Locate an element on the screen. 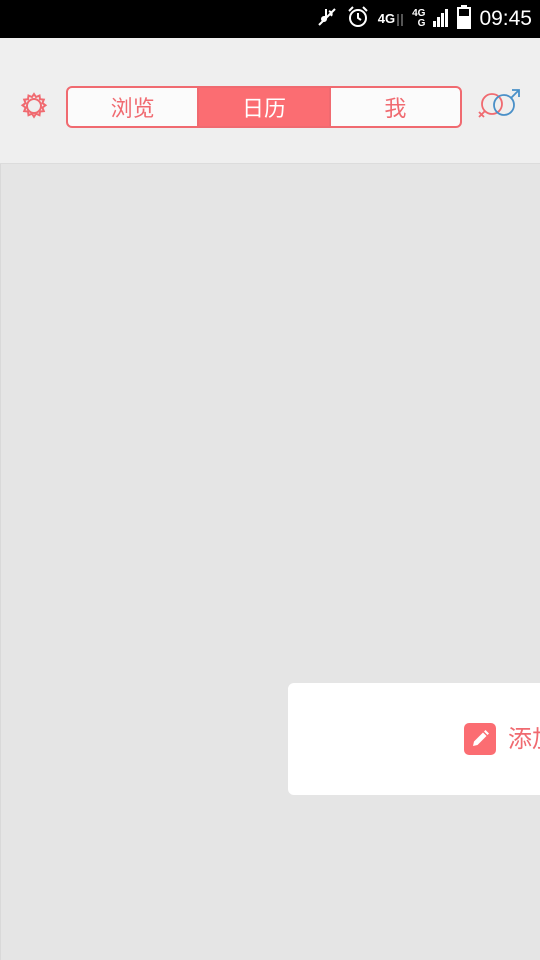  tab-browse: 浏览 is located at coordinates (132, 107).